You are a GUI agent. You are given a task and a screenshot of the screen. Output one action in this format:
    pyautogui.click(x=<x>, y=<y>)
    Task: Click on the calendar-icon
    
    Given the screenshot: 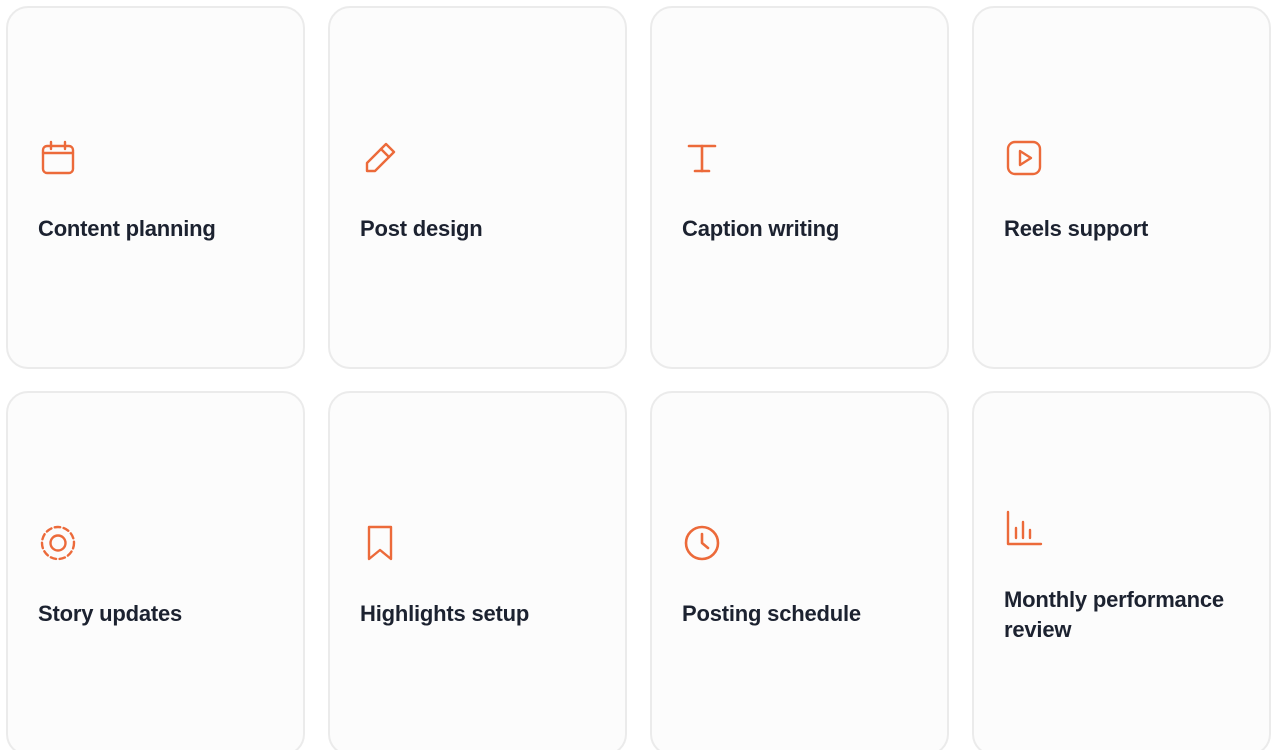 What is the action you would take?
    pyautogui.click(x=58, y=158)
    